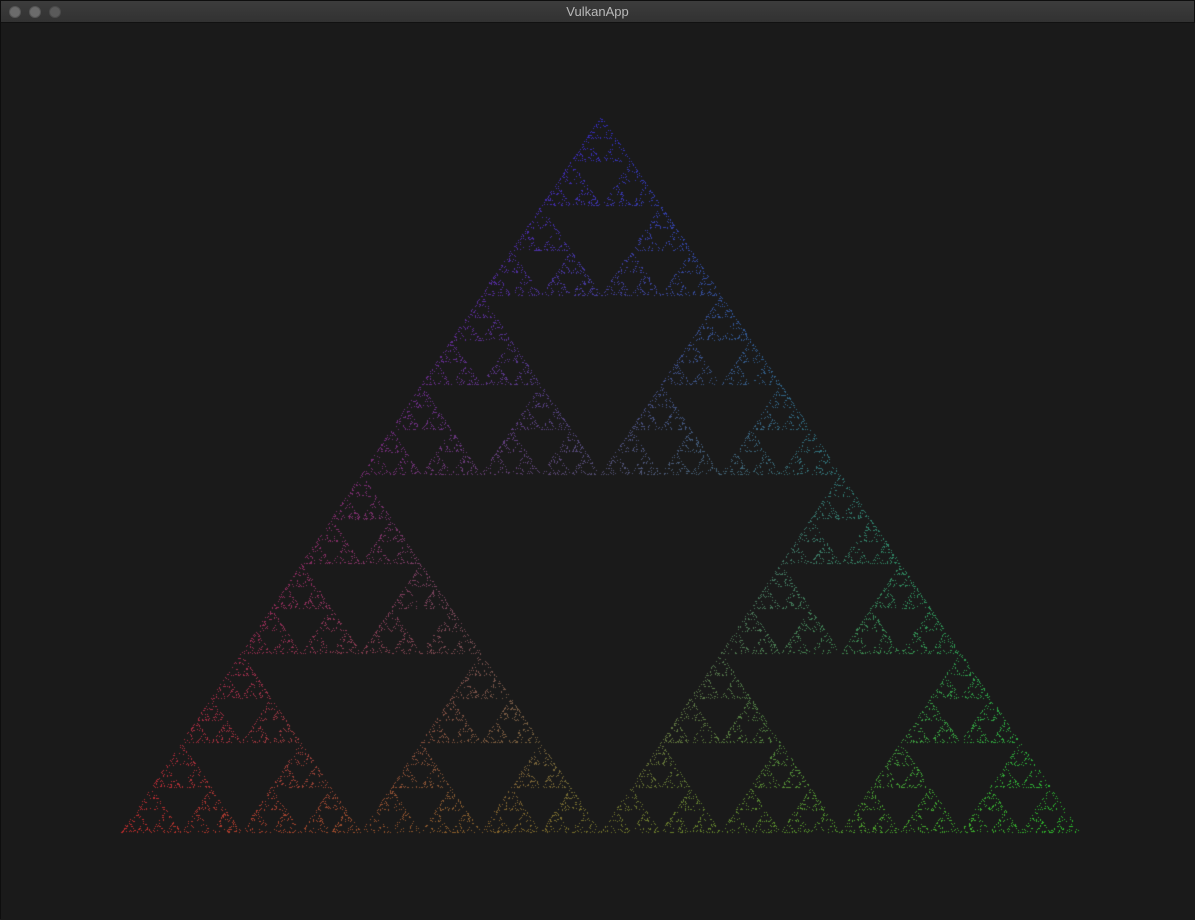 Image resolution: width=1195 pixels, height=920 pixels. I want to click on window-title: VulkanApp, so click(597, 11).